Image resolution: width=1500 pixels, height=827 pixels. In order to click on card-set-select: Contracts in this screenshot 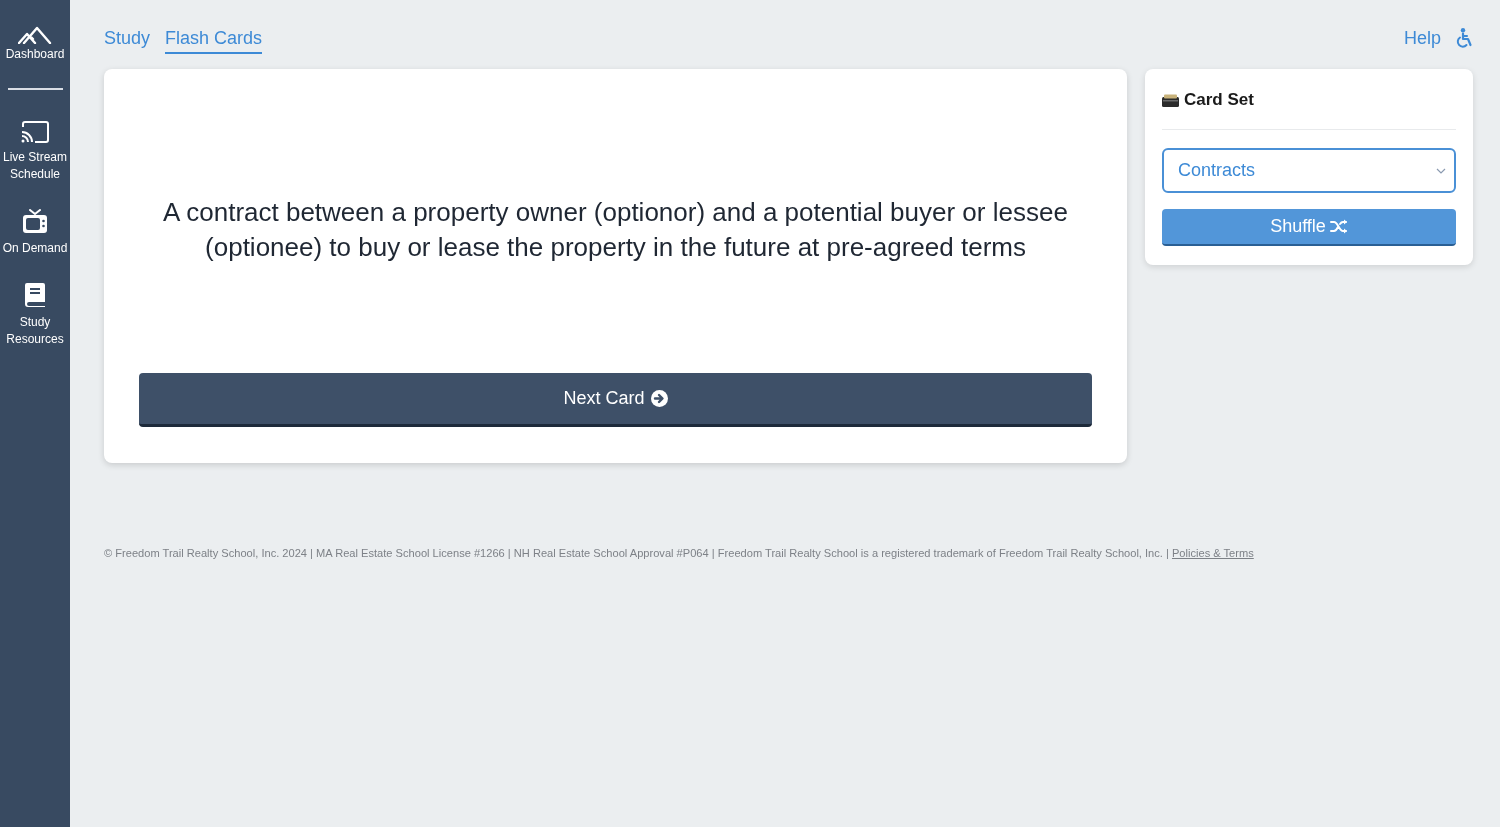, I will do `click(1309, 170)`.